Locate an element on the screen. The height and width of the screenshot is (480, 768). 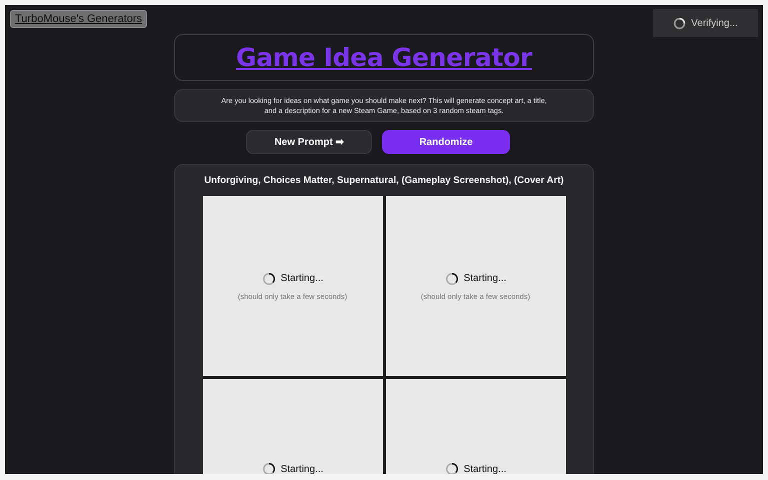
randomize-button: Randomize is located at coordinates (446, 142).